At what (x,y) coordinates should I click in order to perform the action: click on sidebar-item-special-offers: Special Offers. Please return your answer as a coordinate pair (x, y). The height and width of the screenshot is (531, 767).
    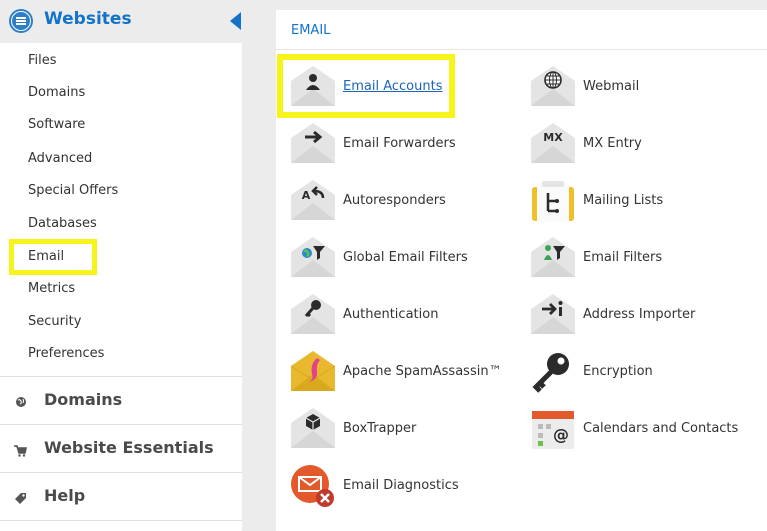
    Looking at the image, I should click on (73, 190).